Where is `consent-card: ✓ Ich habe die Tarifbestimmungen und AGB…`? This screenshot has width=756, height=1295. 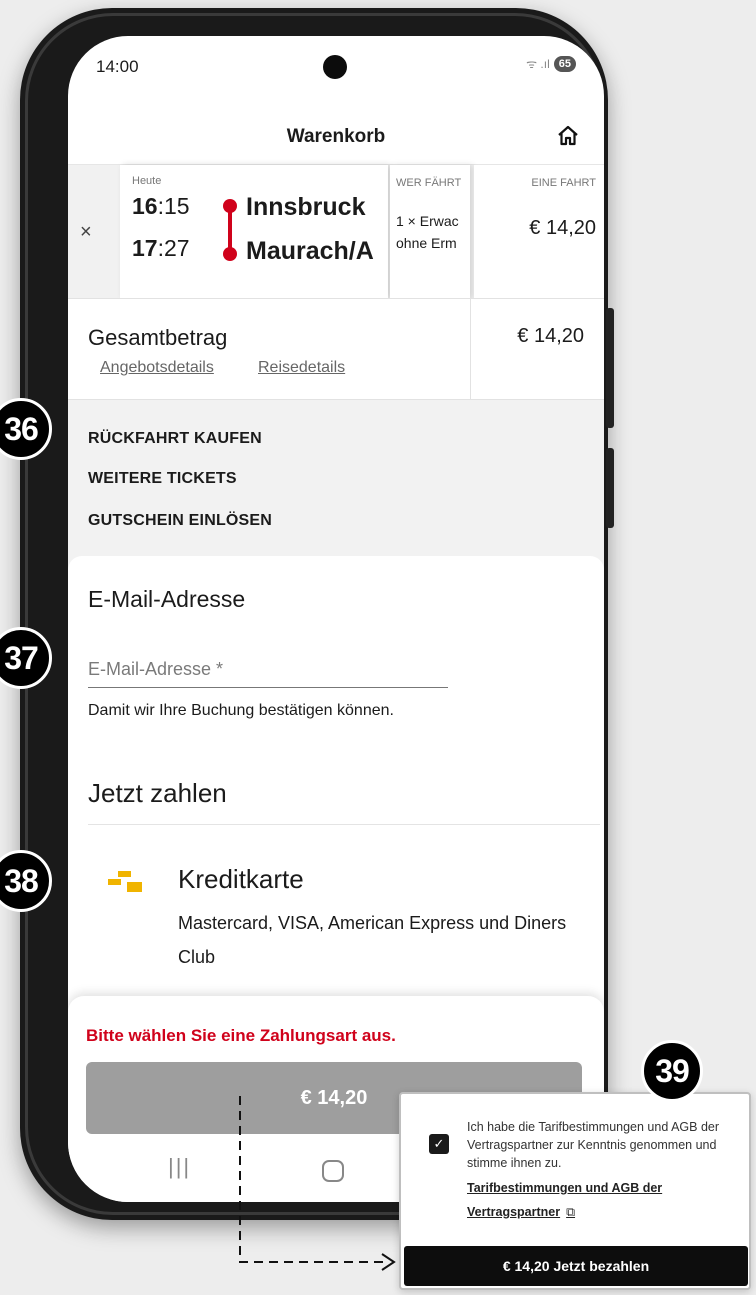
consent-card: ✓ Ich habe die Tarifbestimmungen und AGB… is located at coordinates (575, 1191).